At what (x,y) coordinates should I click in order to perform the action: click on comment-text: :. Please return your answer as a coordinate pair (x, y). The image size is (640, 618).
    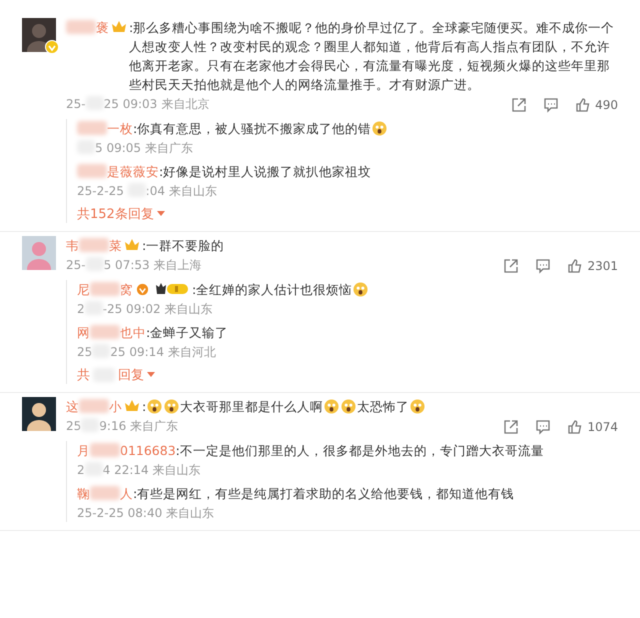
    Looking at the image, I should click on (144, 406).